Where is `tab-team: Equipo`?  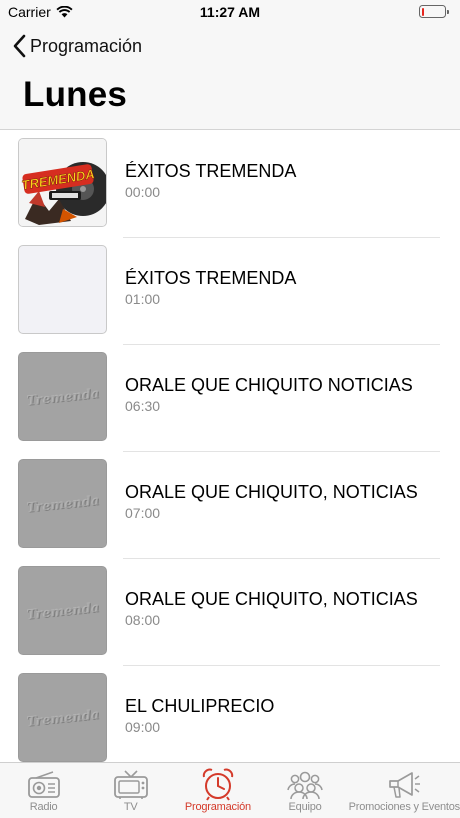
tab-team: Equipo is located at coordinates (304, 790).